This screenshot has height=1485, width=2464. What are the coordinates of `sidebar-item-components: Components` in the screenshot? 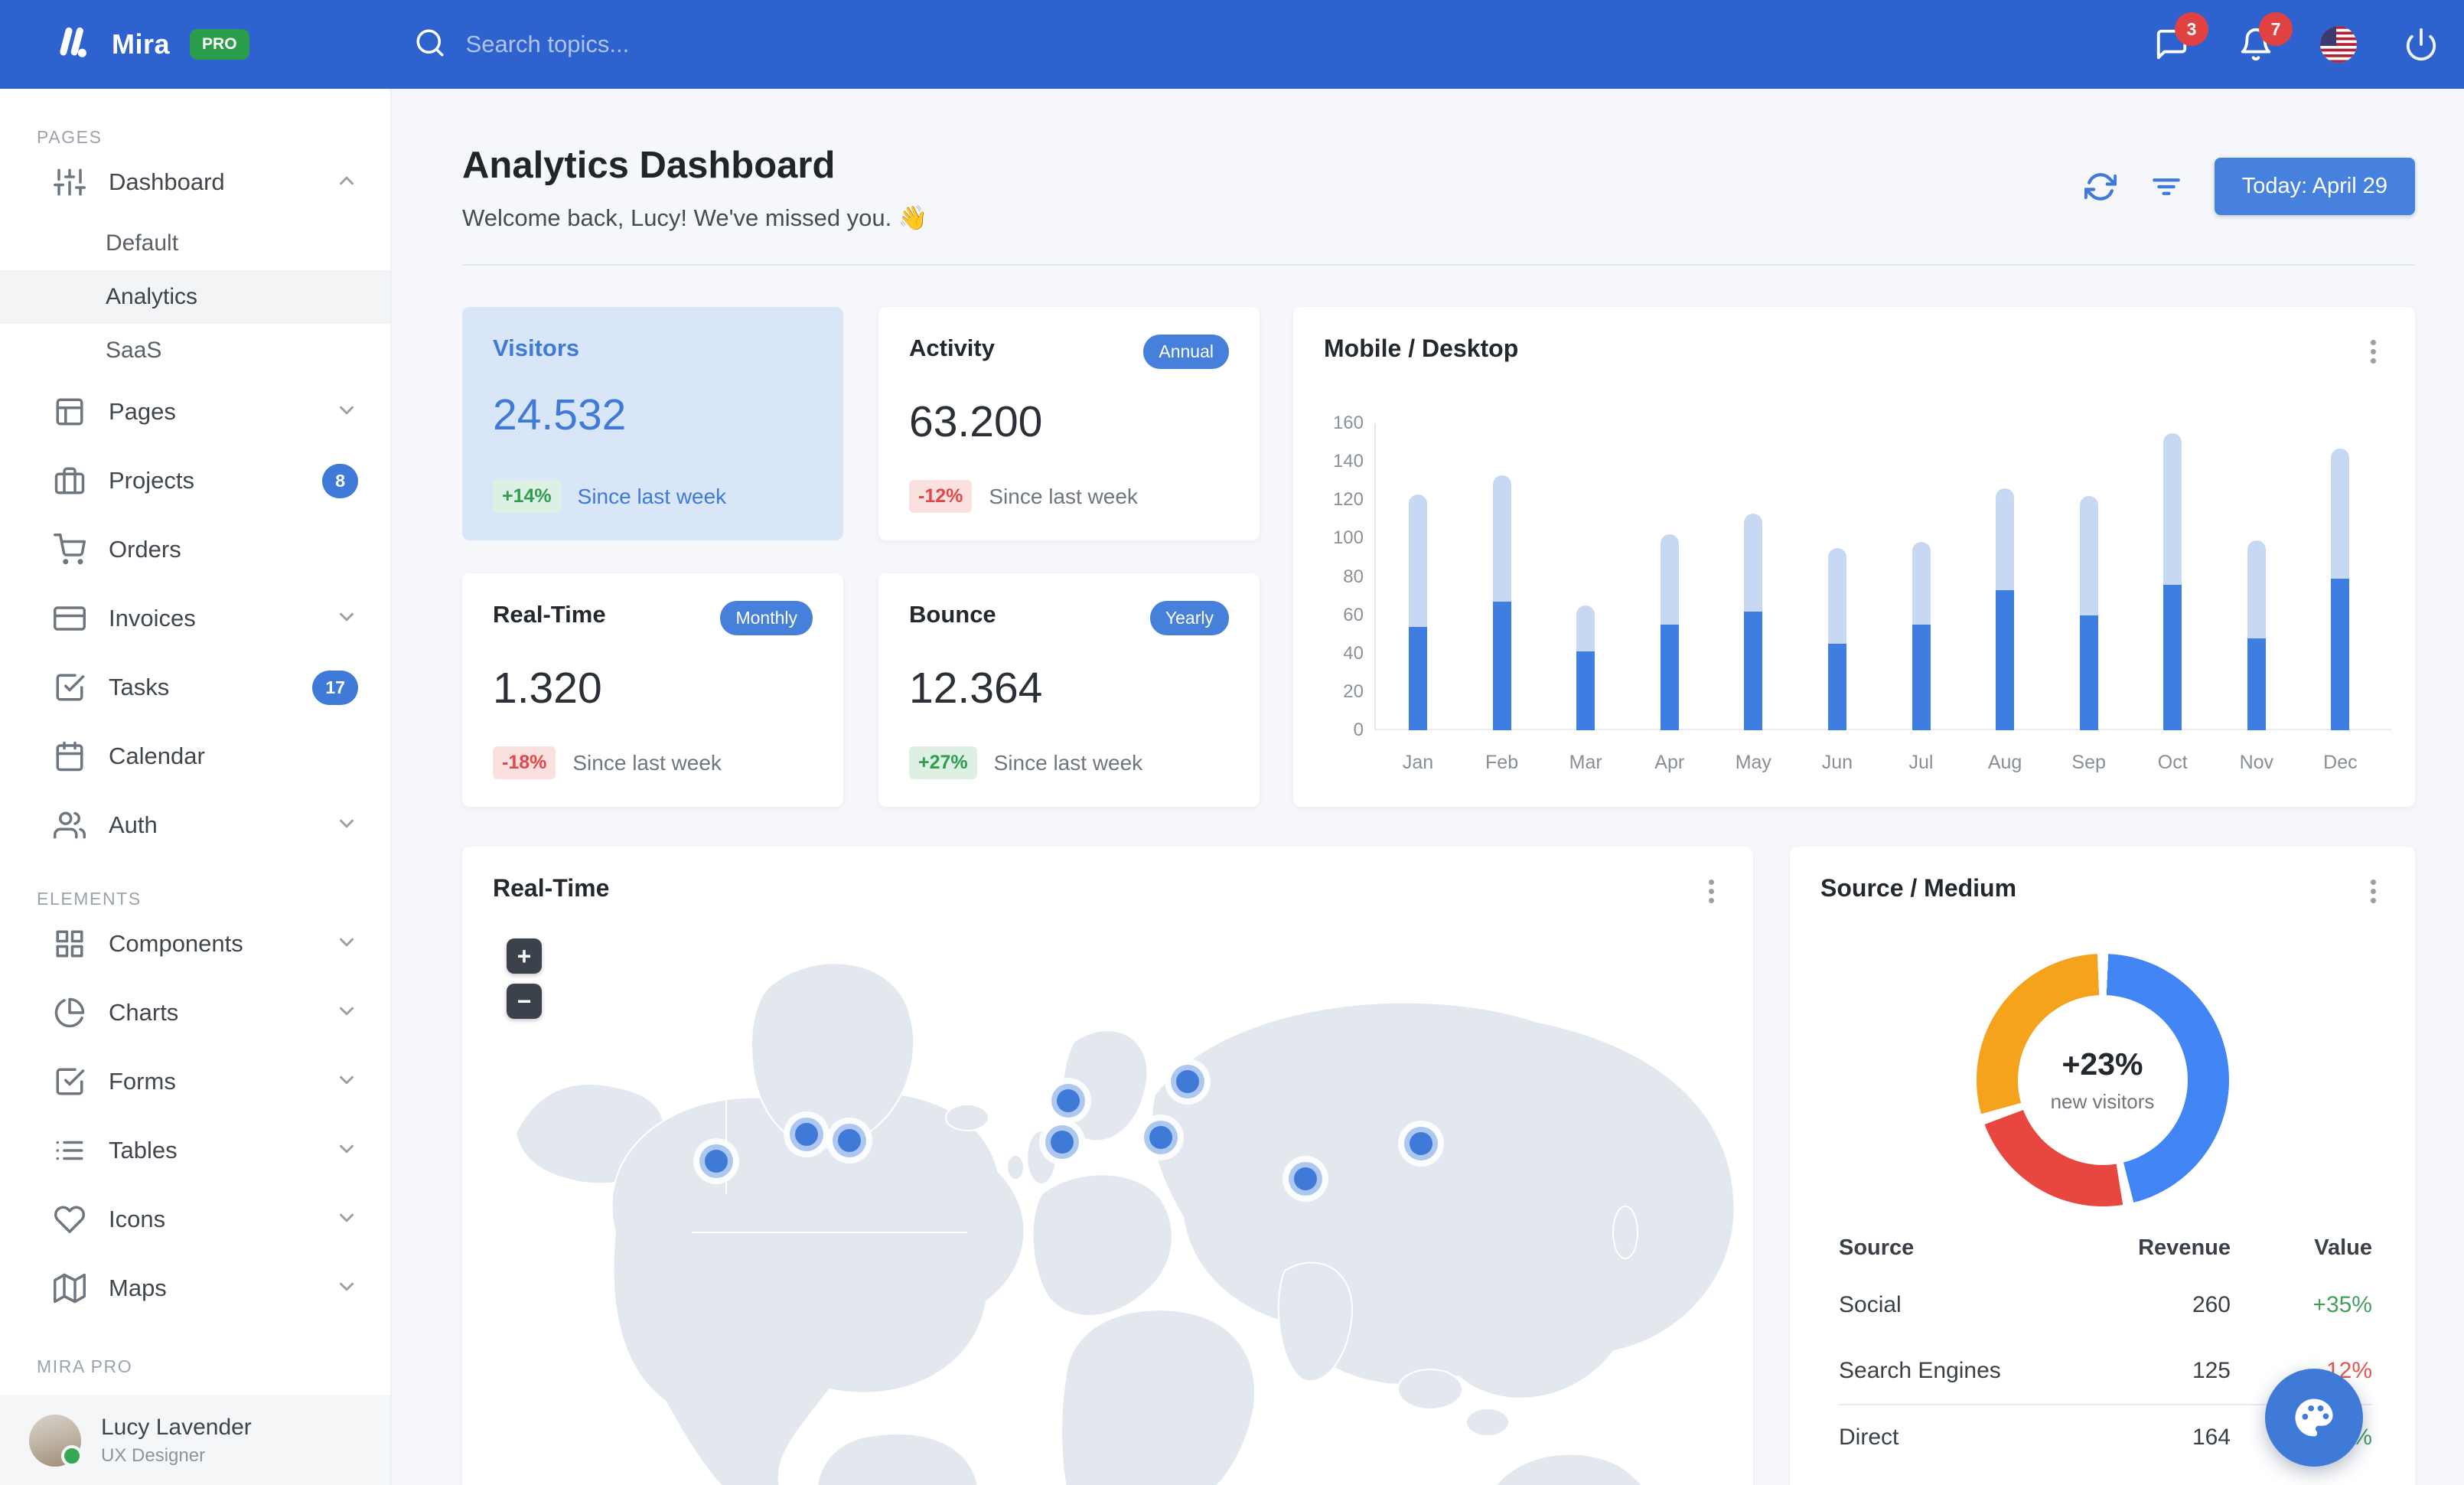 It's located at (195, 943).